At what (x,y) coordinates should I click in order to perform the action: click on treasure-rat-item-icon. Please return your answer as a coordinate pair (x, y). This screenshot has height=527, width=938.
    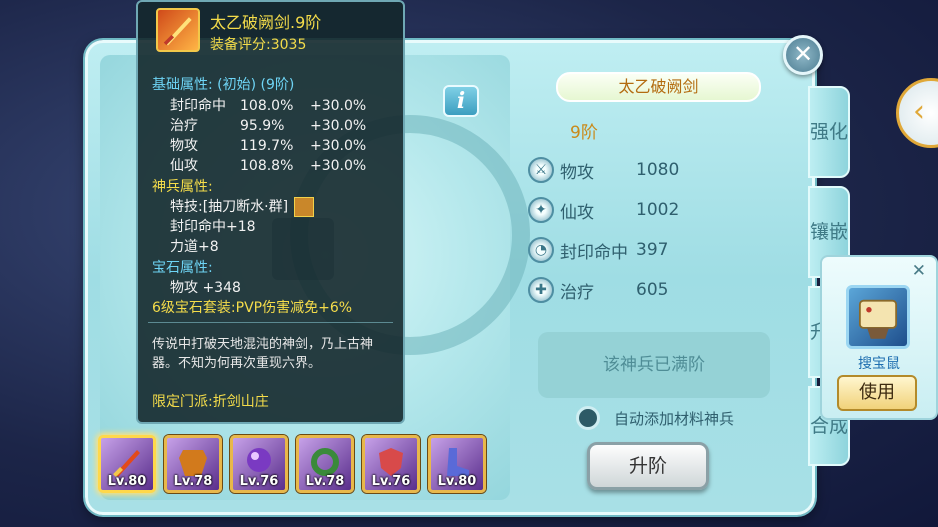
    Looking at the image, I should click on (878, 317).